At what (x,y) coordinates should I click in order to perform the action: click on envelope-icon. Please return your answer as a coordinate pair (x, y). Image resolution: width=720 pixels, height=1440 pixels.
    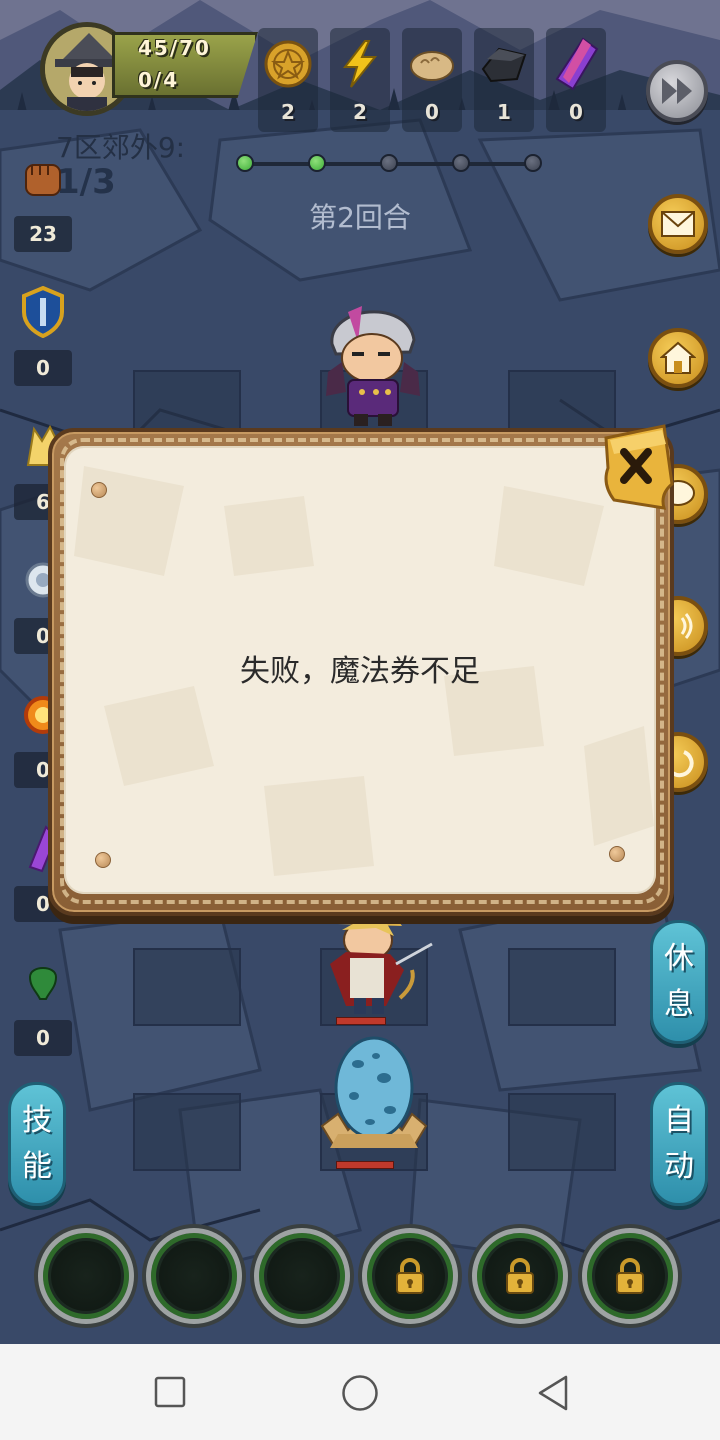
    Looking at the image, I should click on (678, 224).